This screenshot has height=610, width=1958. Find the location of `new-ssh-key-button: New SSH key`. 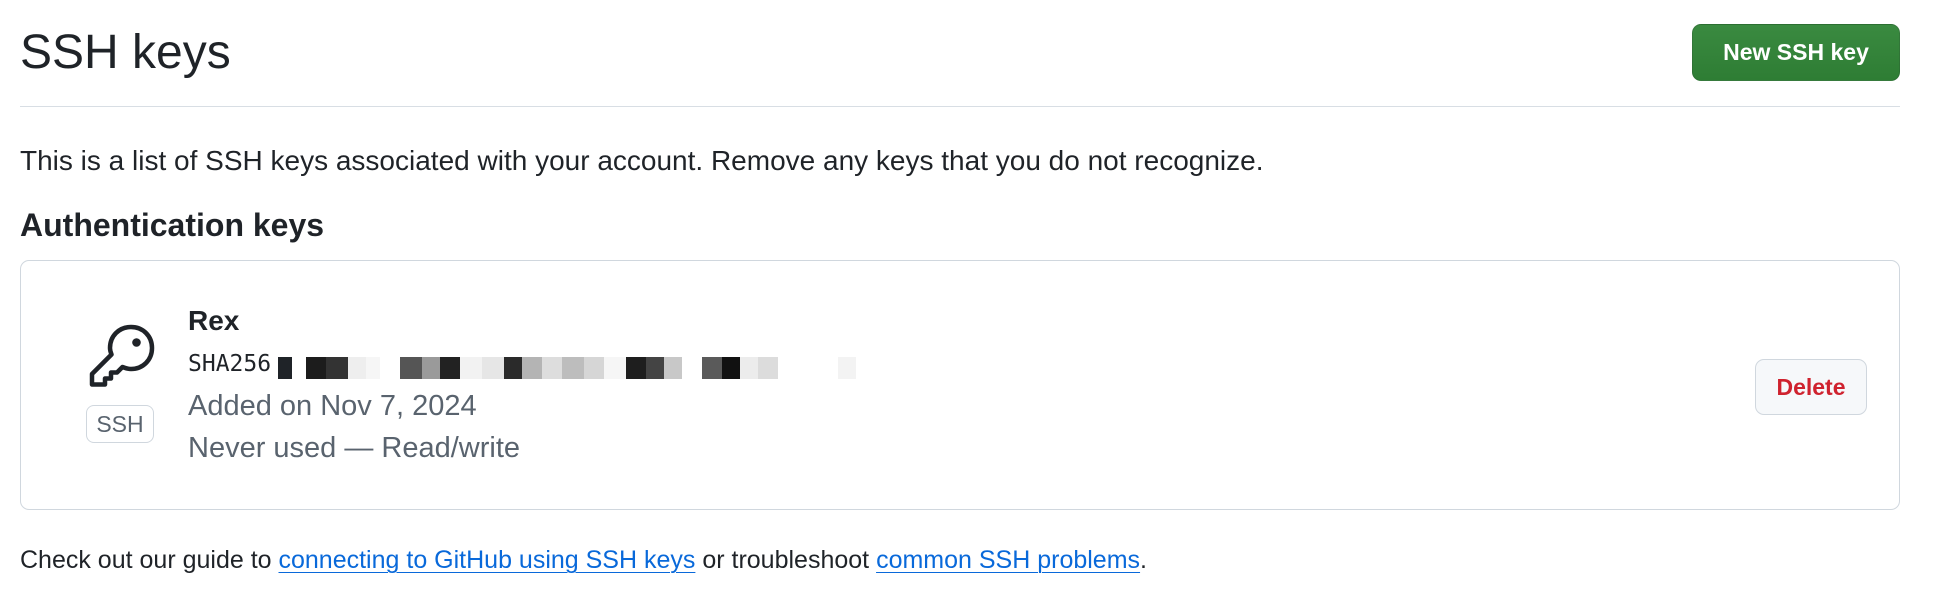

new-ssh-key-button: New SSH key is located at coordinates (1796, 52).